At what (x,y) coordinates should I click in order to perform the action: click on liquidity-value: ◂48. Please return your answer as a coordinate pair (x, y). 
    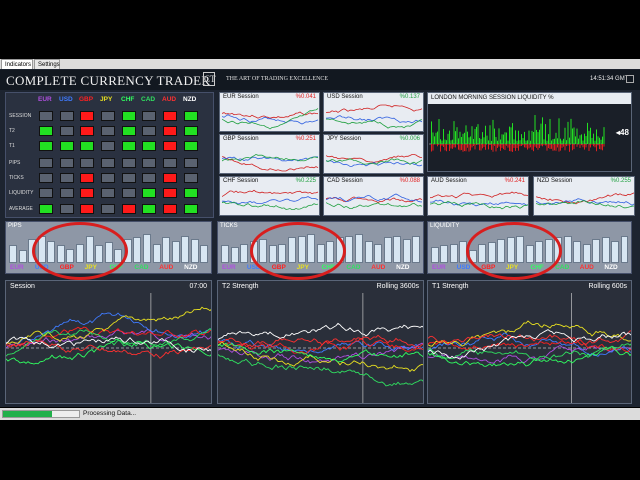
    Looking at the image, I should click on (622, 132).